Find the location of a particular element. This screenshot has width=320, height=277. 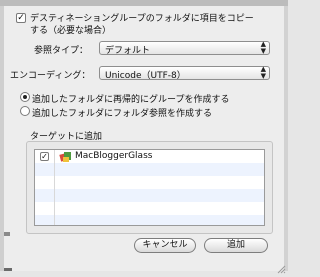

encoding-label: エンコーディング： is located at coordinates (50, 76).